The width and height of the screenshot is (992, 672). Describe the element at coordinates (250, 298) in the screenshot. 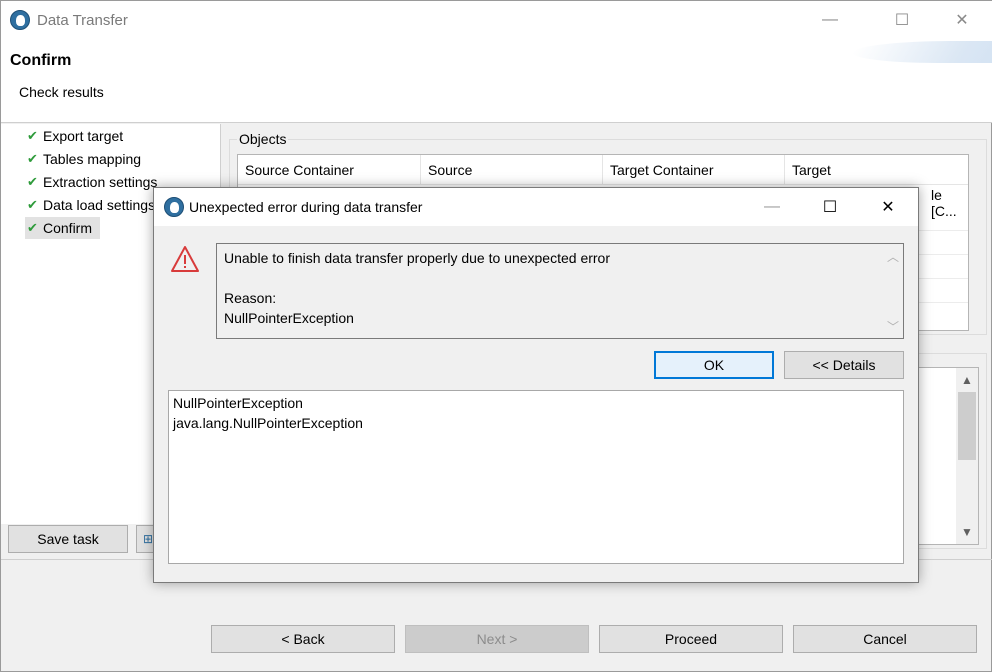

I see `reason-label: Reason:` at that location.